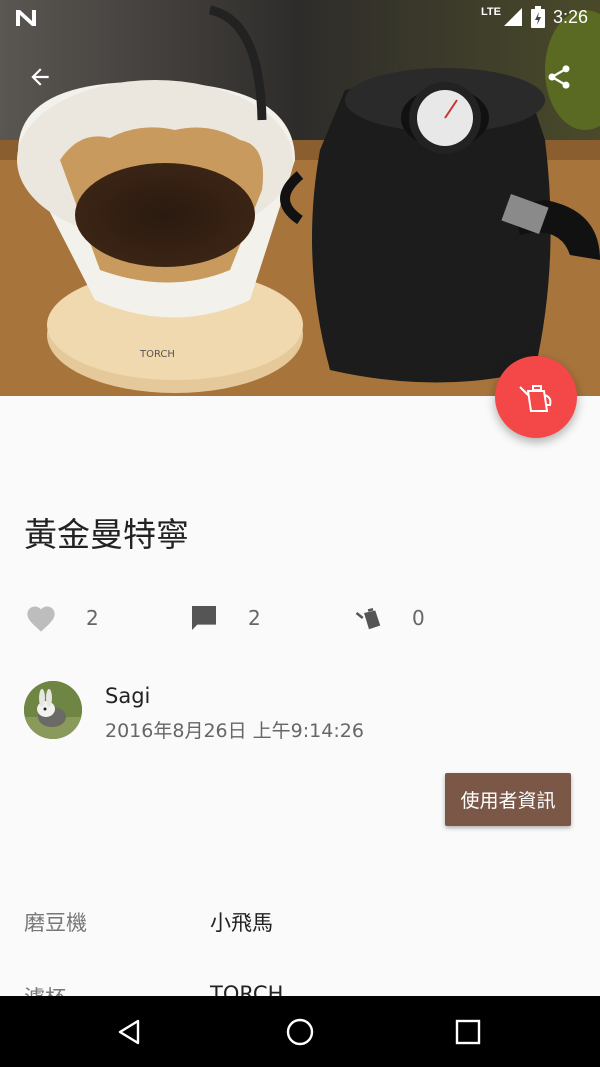 The image size is (600, 1067). I want to click on comment-icon, so click(204, 618).